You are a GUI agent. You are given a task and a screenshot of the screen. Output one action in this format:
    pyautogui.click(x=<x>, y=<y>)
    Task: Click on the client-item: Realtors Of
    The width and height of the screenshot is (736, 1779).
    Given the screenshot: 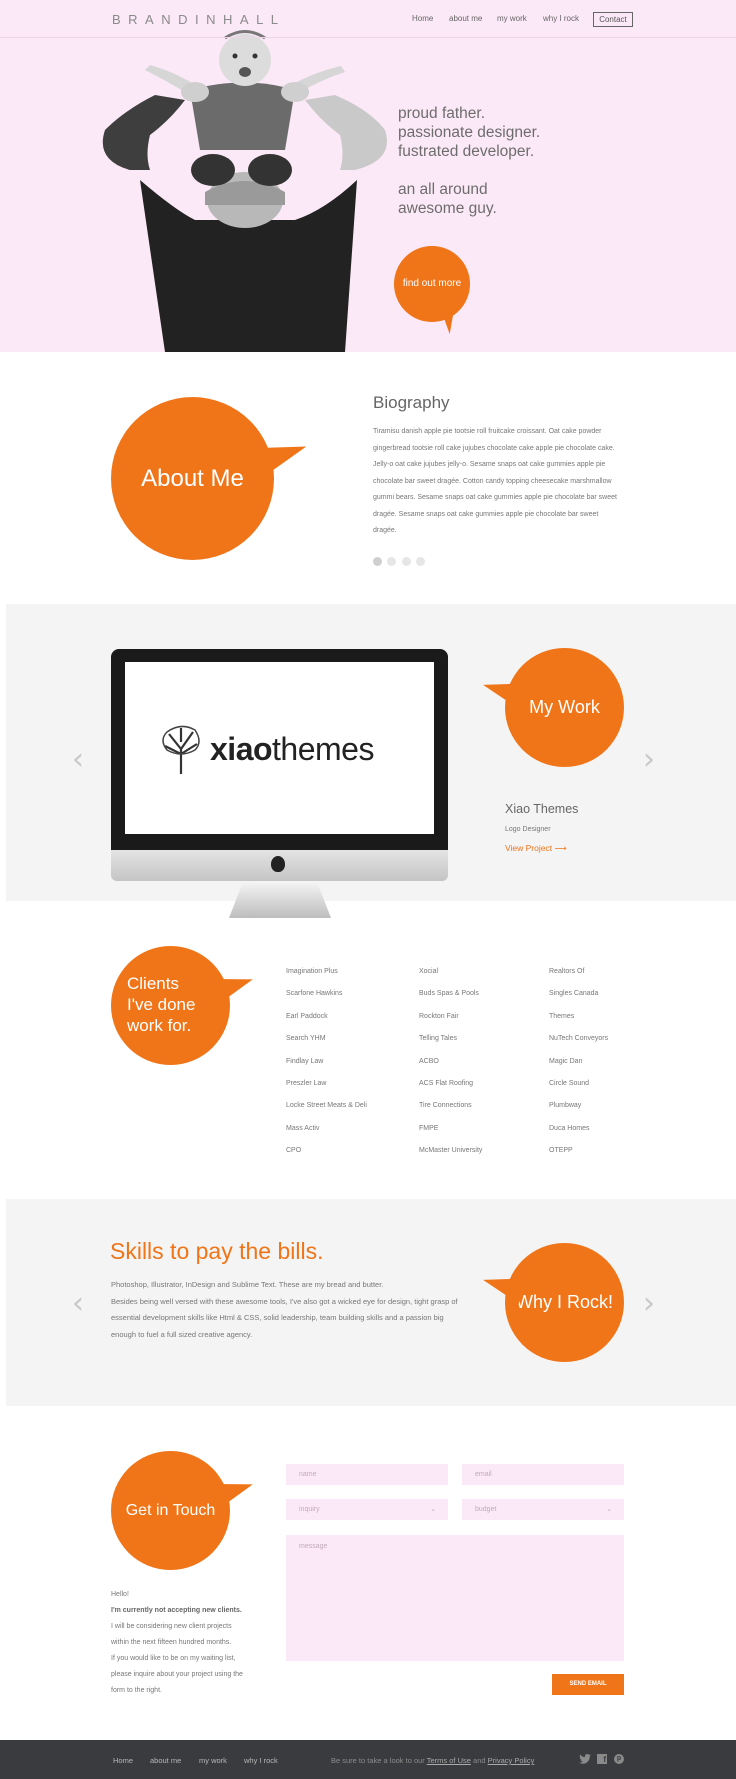 What is the action you would take?
    pyautogui.click(x=567, y=971)
    